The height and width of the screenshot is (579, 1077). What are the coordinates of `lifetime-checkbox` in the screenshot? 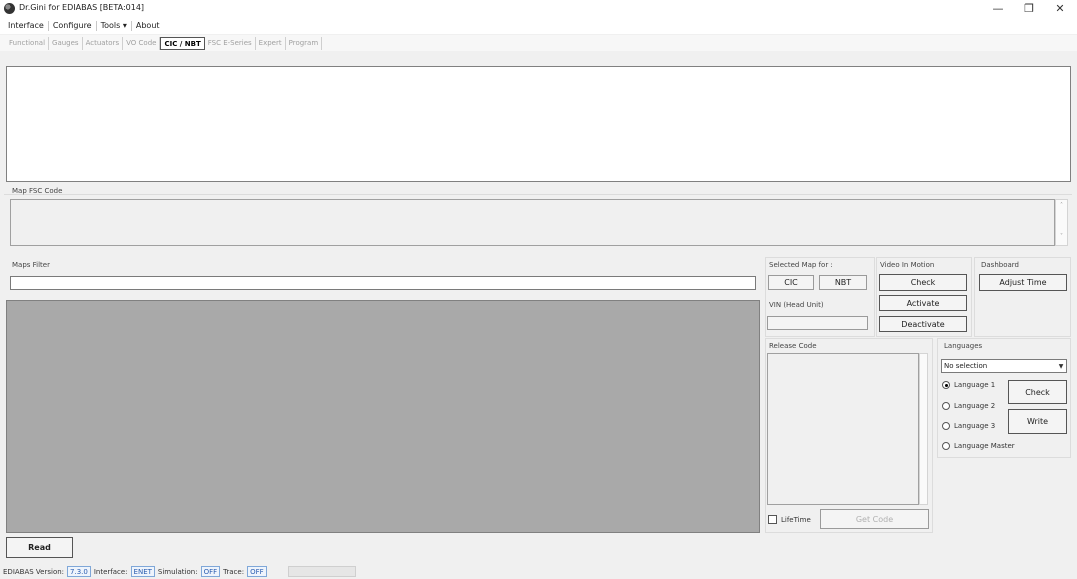 It's located at (772, 519).